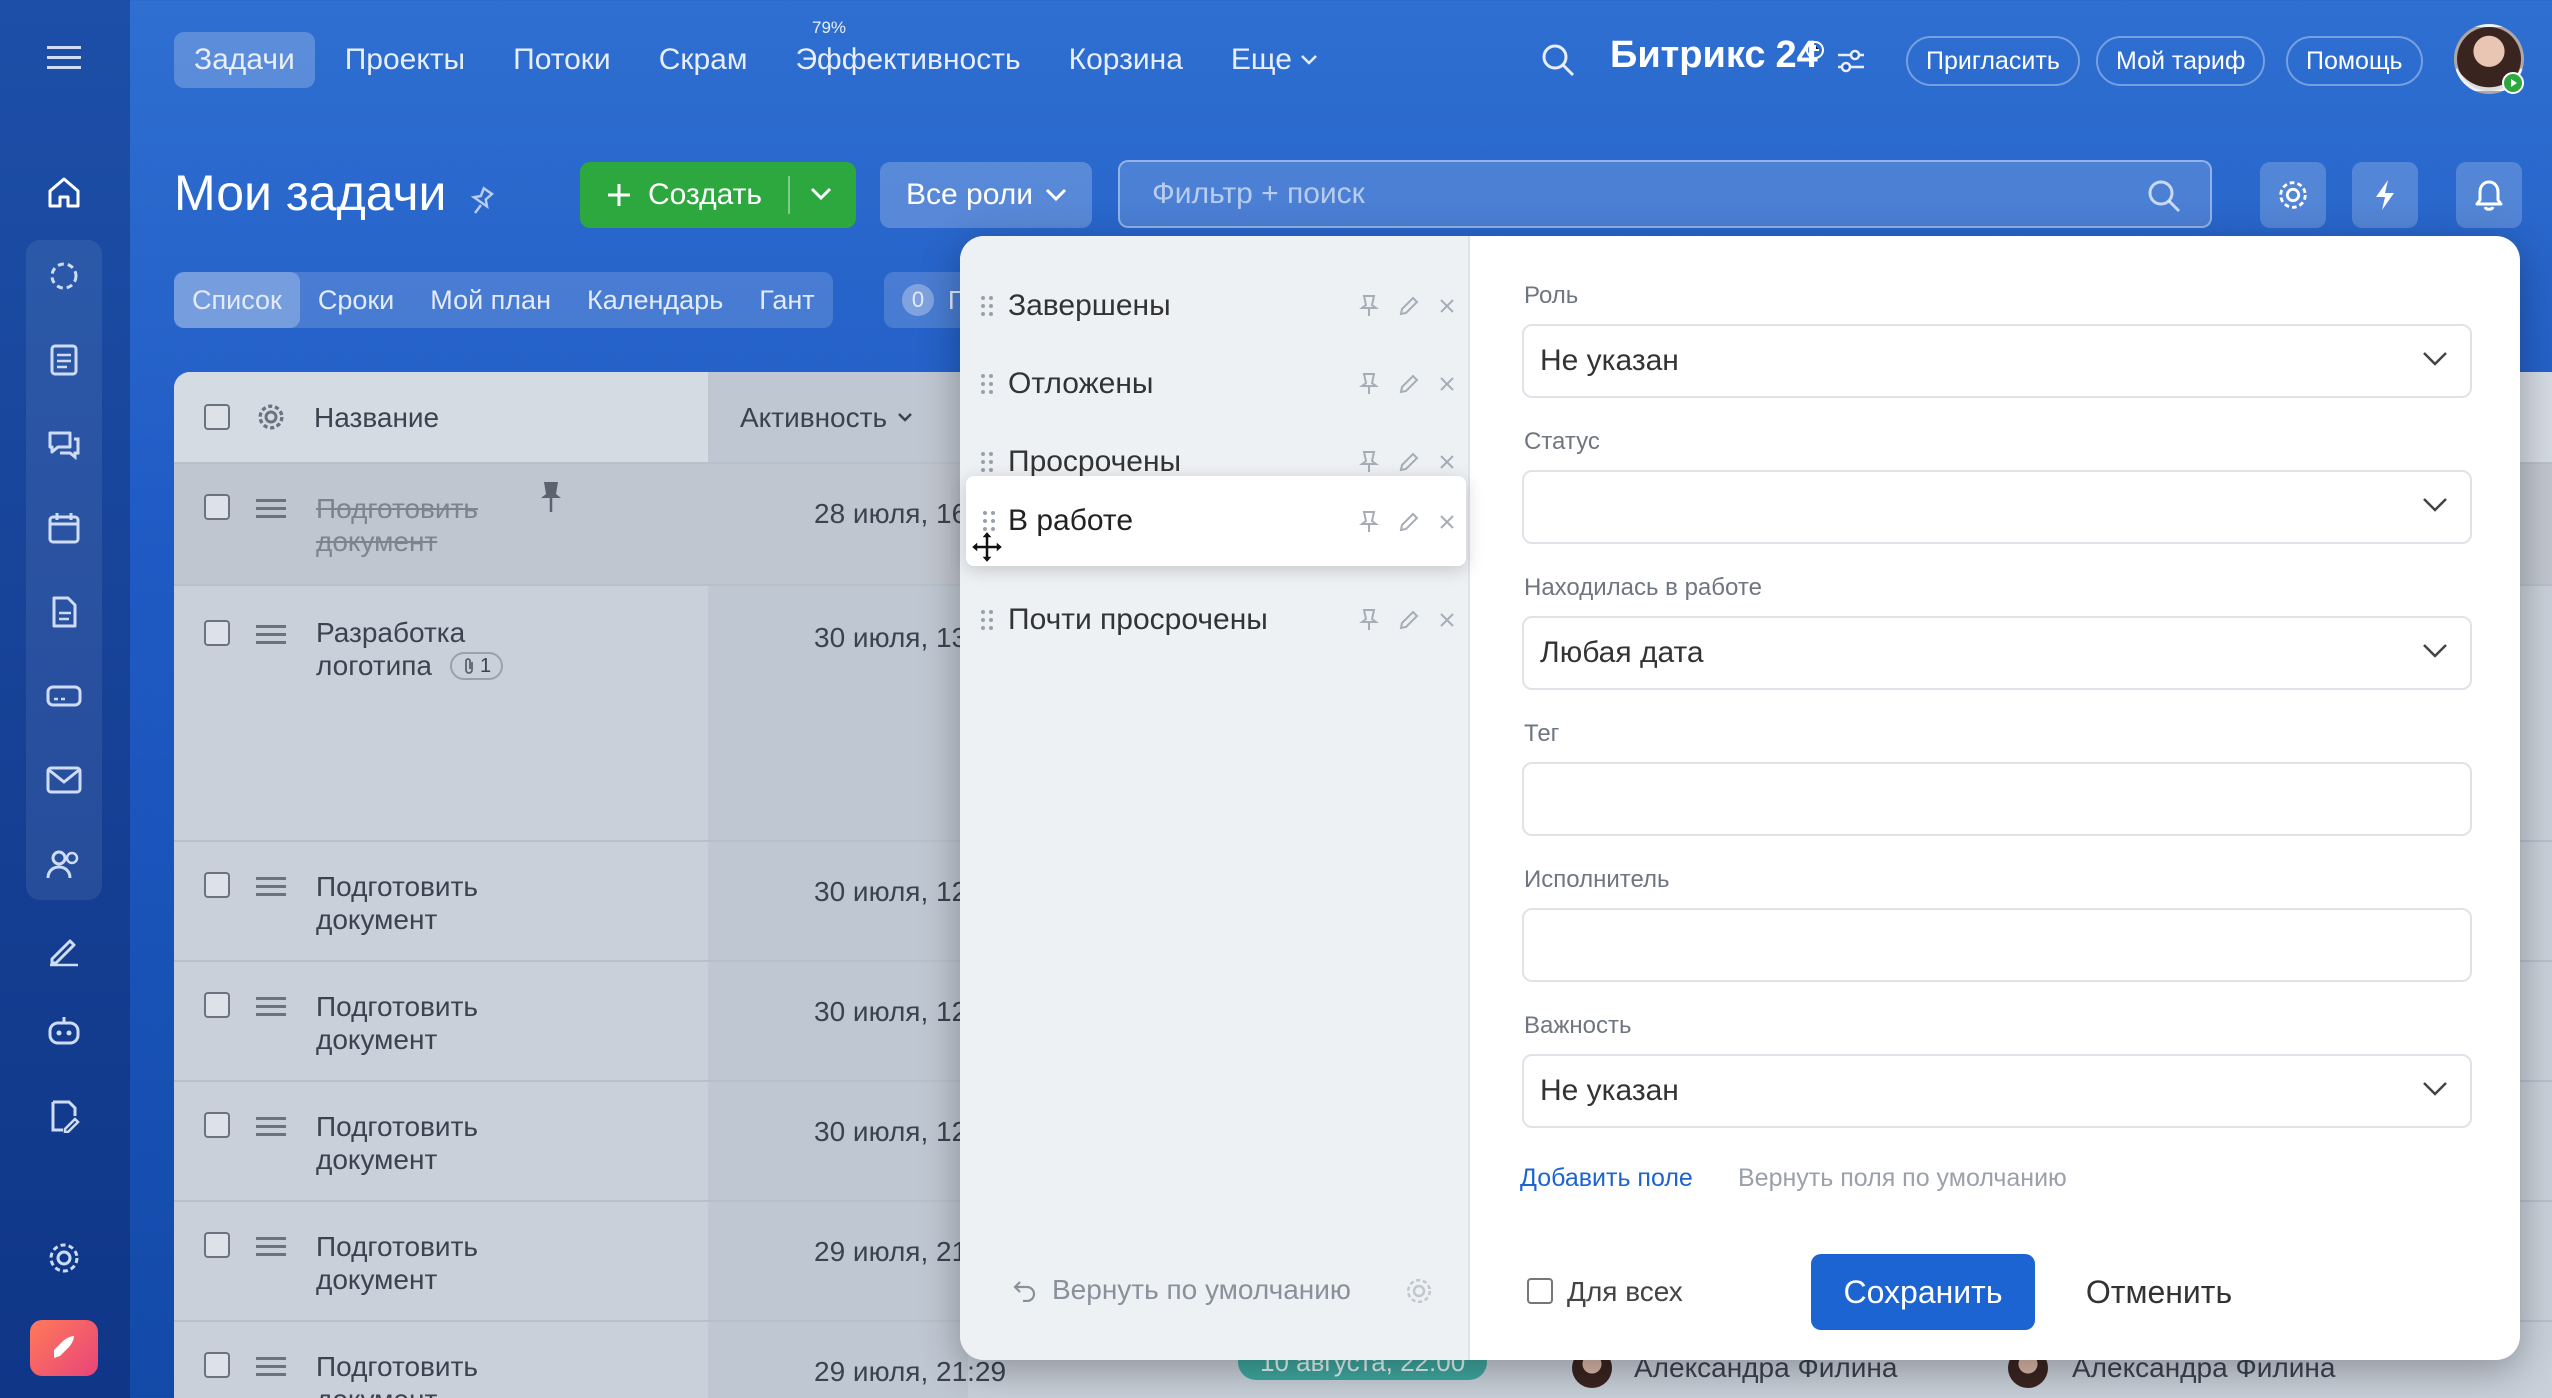  What do you see at coordinates (986, 195) in the screenshot?
I see `roles-dropdown: Все роли` at bounding box center [986, 195].